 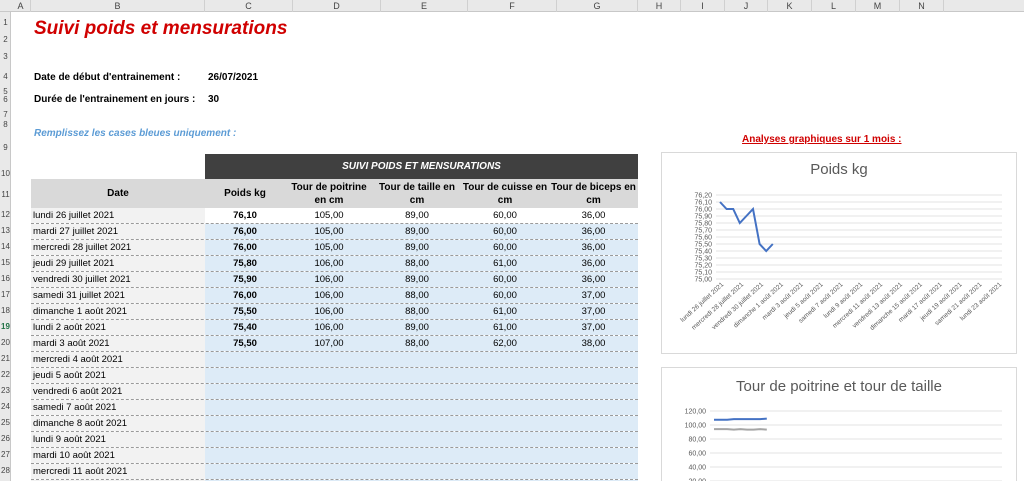 What do you see at coordinates (233, 77) in the screenshot?
I see `start-date-value: 26/07/2021` at bounding box center [233, 77].